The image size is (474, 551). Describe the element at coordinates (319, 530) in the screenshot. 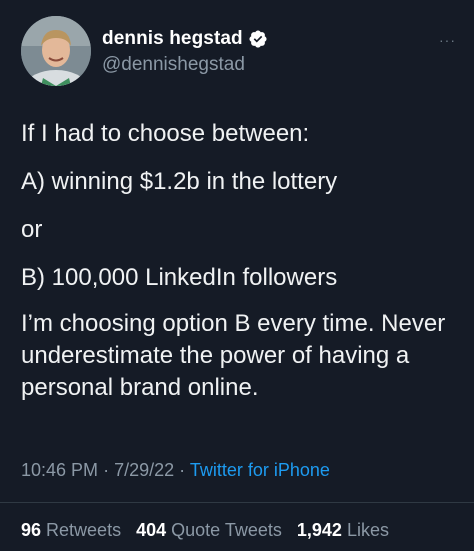

I see `likes-count: 1,942` at that location.